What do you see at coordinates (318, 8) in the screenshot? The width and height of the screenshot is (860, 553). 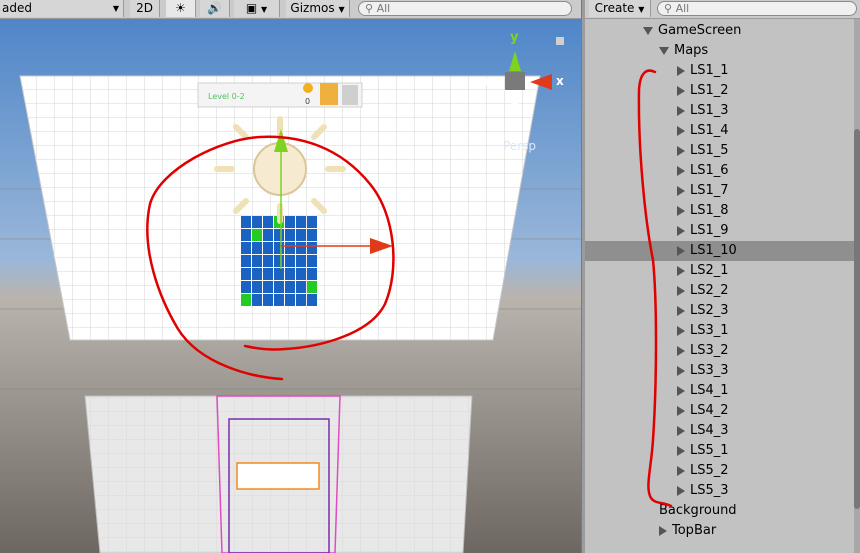 I see `gizmos-dropdown: Gizmos ▼` at bounding box center [318, 8].